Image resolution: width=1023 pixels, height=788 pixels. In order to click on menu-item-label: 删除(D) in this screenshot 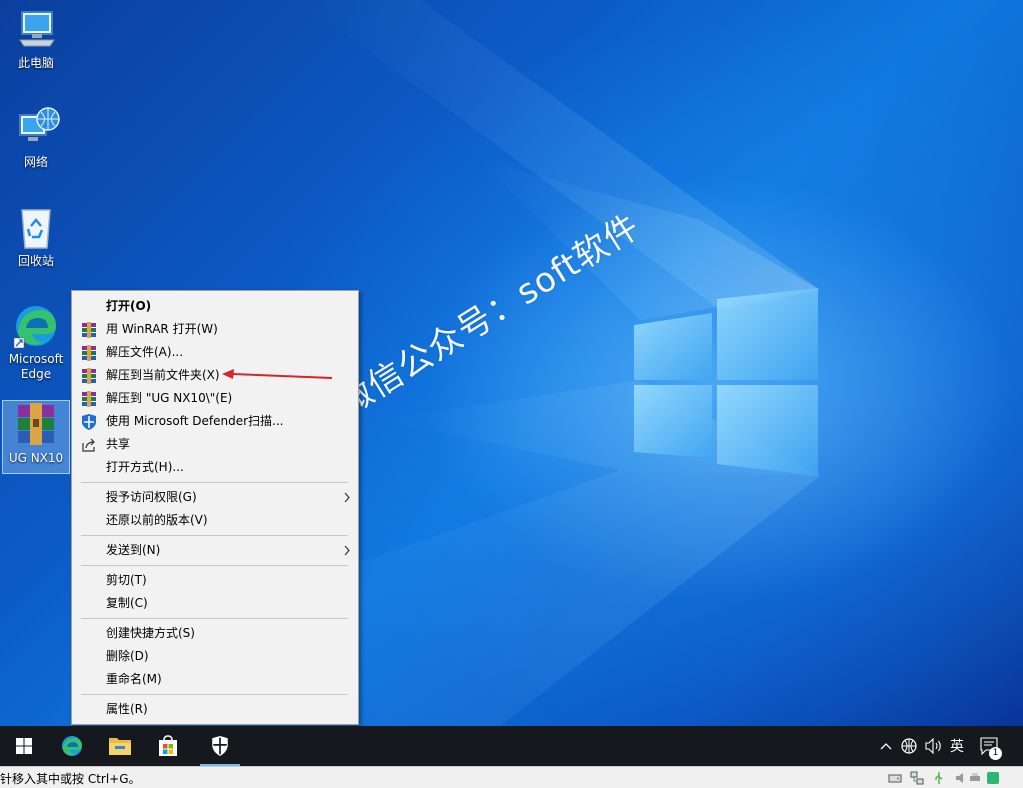, I will do `click(127, 656)`.